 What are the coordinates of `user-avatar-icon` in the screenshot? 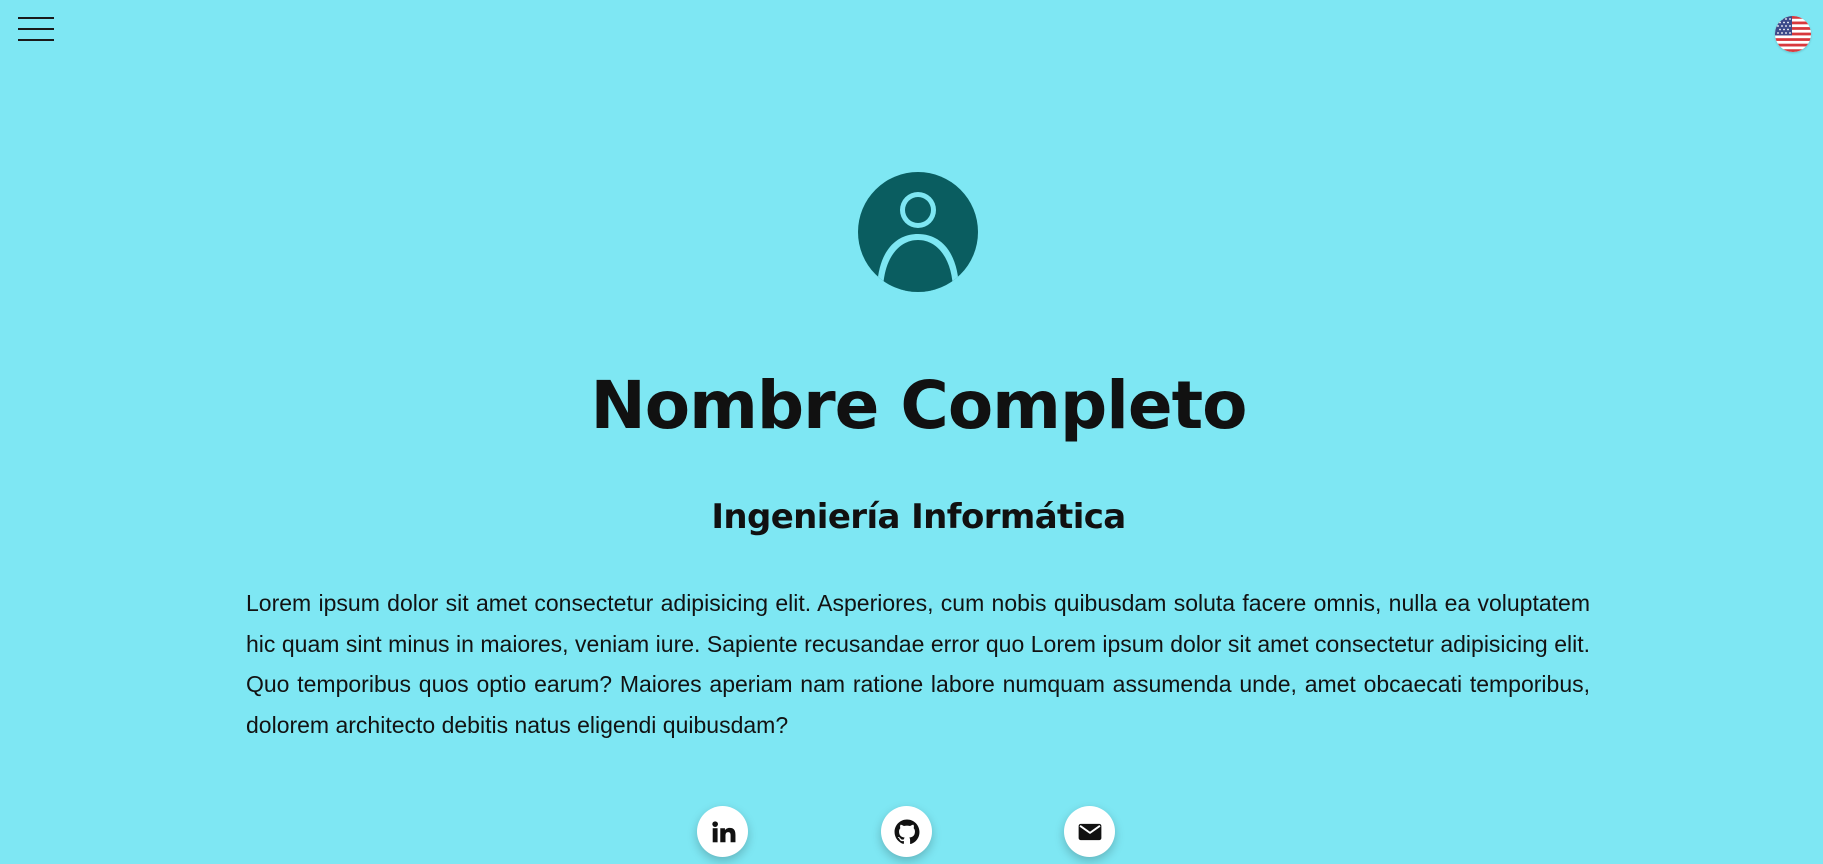 It's located at (918, 232).